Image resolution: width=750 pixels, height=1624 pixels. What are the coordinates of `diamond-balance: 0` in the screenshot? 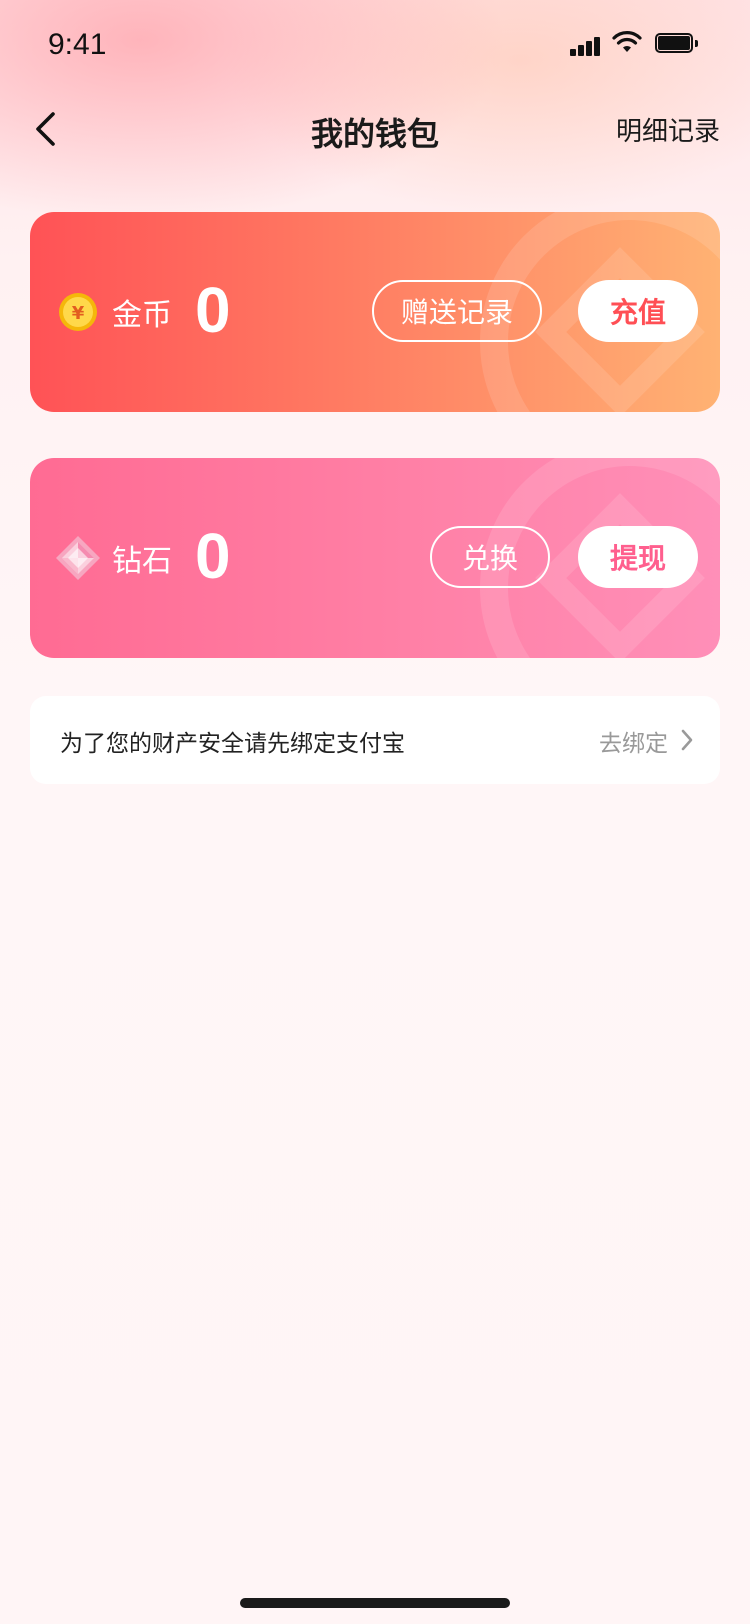 It's located at (213, 556).